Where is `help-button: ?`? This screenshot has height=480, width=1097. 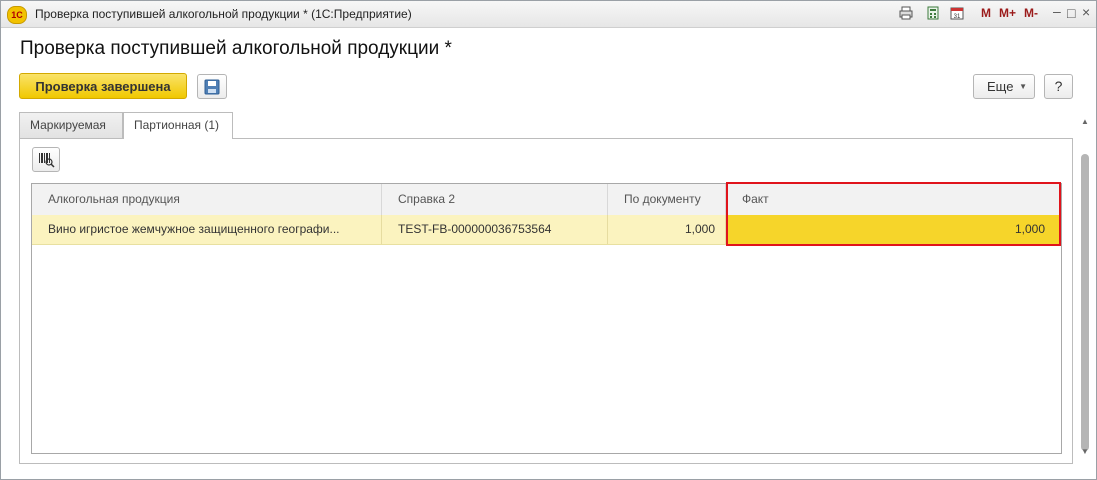 help-button: ? is located at coordinates (1058, 86).